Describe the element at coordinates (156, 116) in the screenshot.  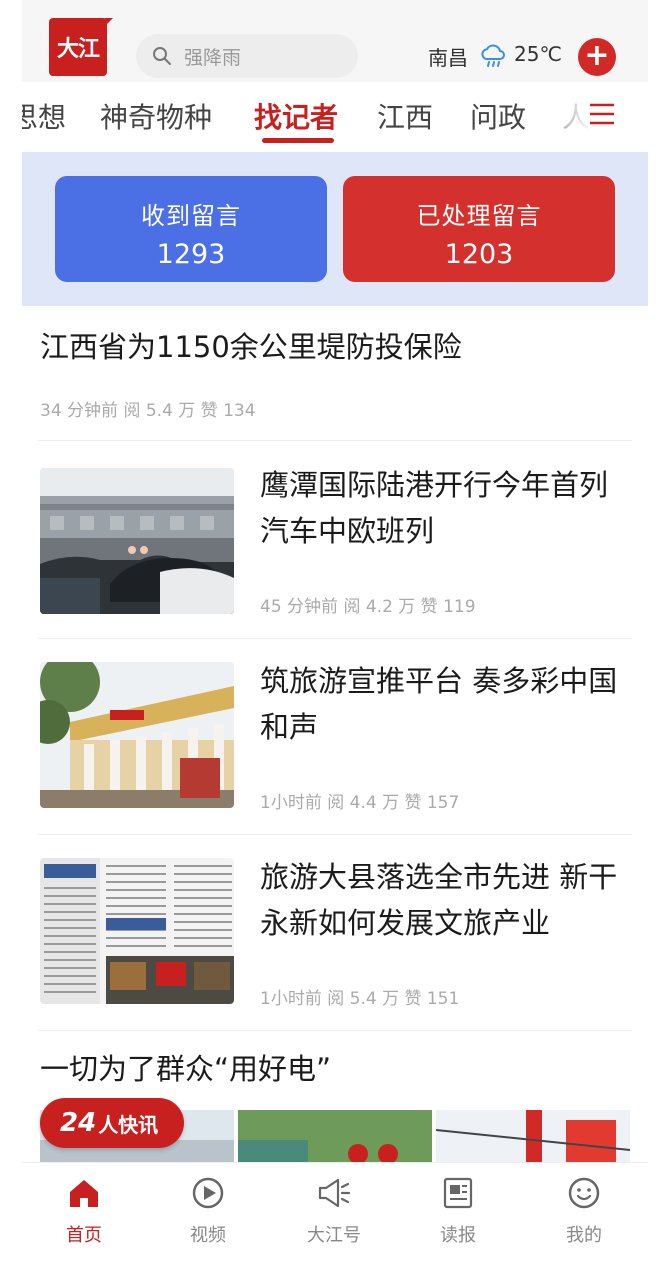
I see `tab-species: 神奇物种` at that location.